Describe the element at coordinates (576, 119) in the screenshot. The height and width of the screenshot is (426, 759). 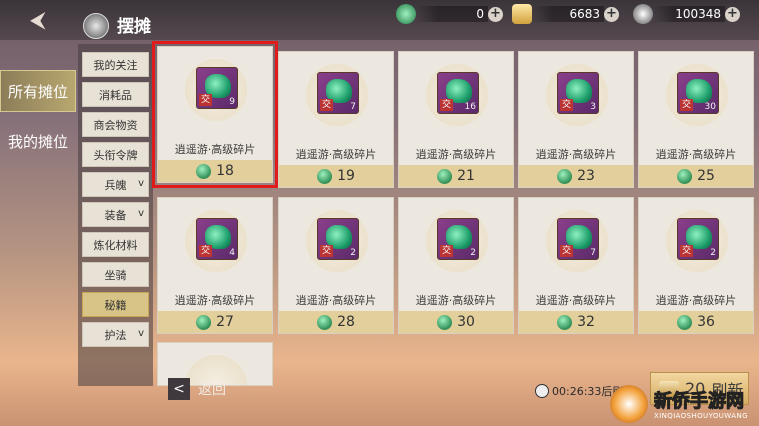
I see `item-card: 交 3 逍遥游·高级碎片 23` at that location.